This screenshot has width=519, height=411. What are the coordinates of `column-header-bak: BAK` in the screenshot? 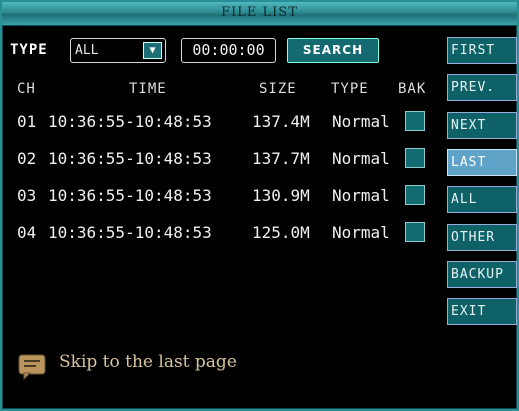 It's located at (412, 89).